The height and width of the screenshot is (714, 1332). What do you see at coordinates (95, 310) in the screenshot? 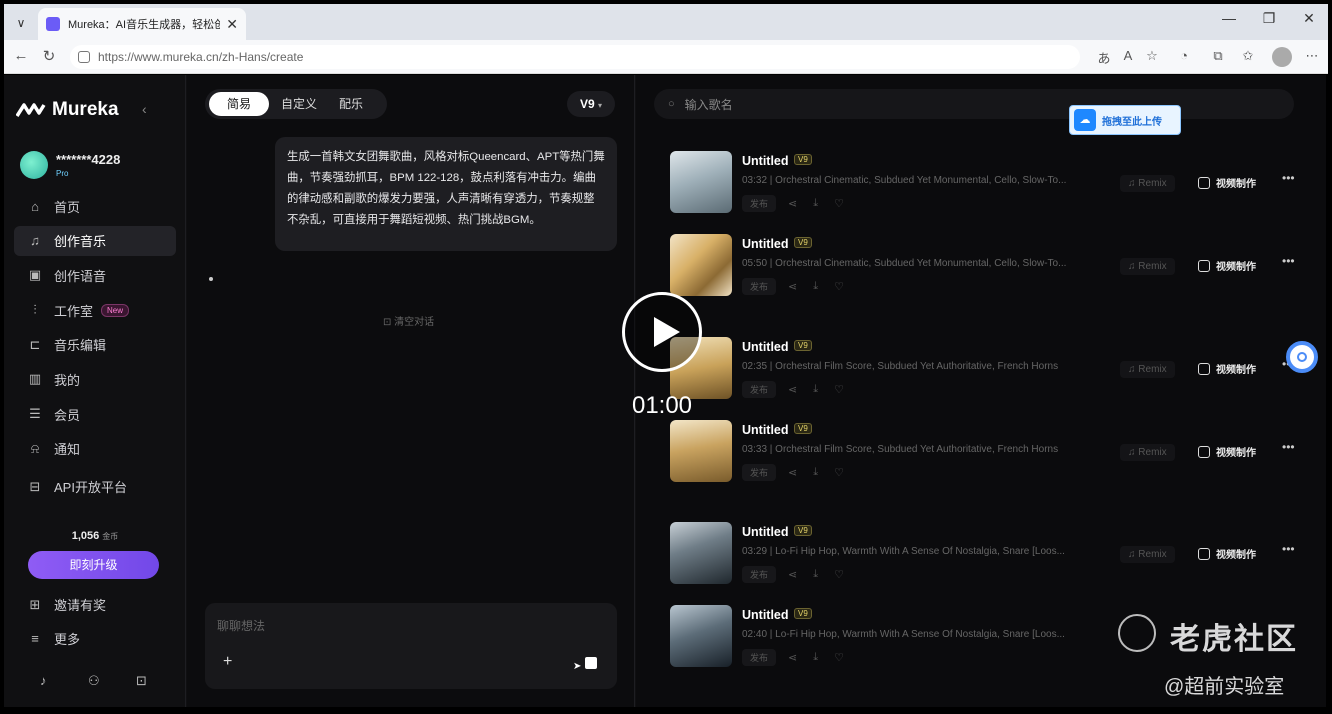
I see `sidebar-item-studio: ⫶ 工作室 New` at bounding box center [95, 310].